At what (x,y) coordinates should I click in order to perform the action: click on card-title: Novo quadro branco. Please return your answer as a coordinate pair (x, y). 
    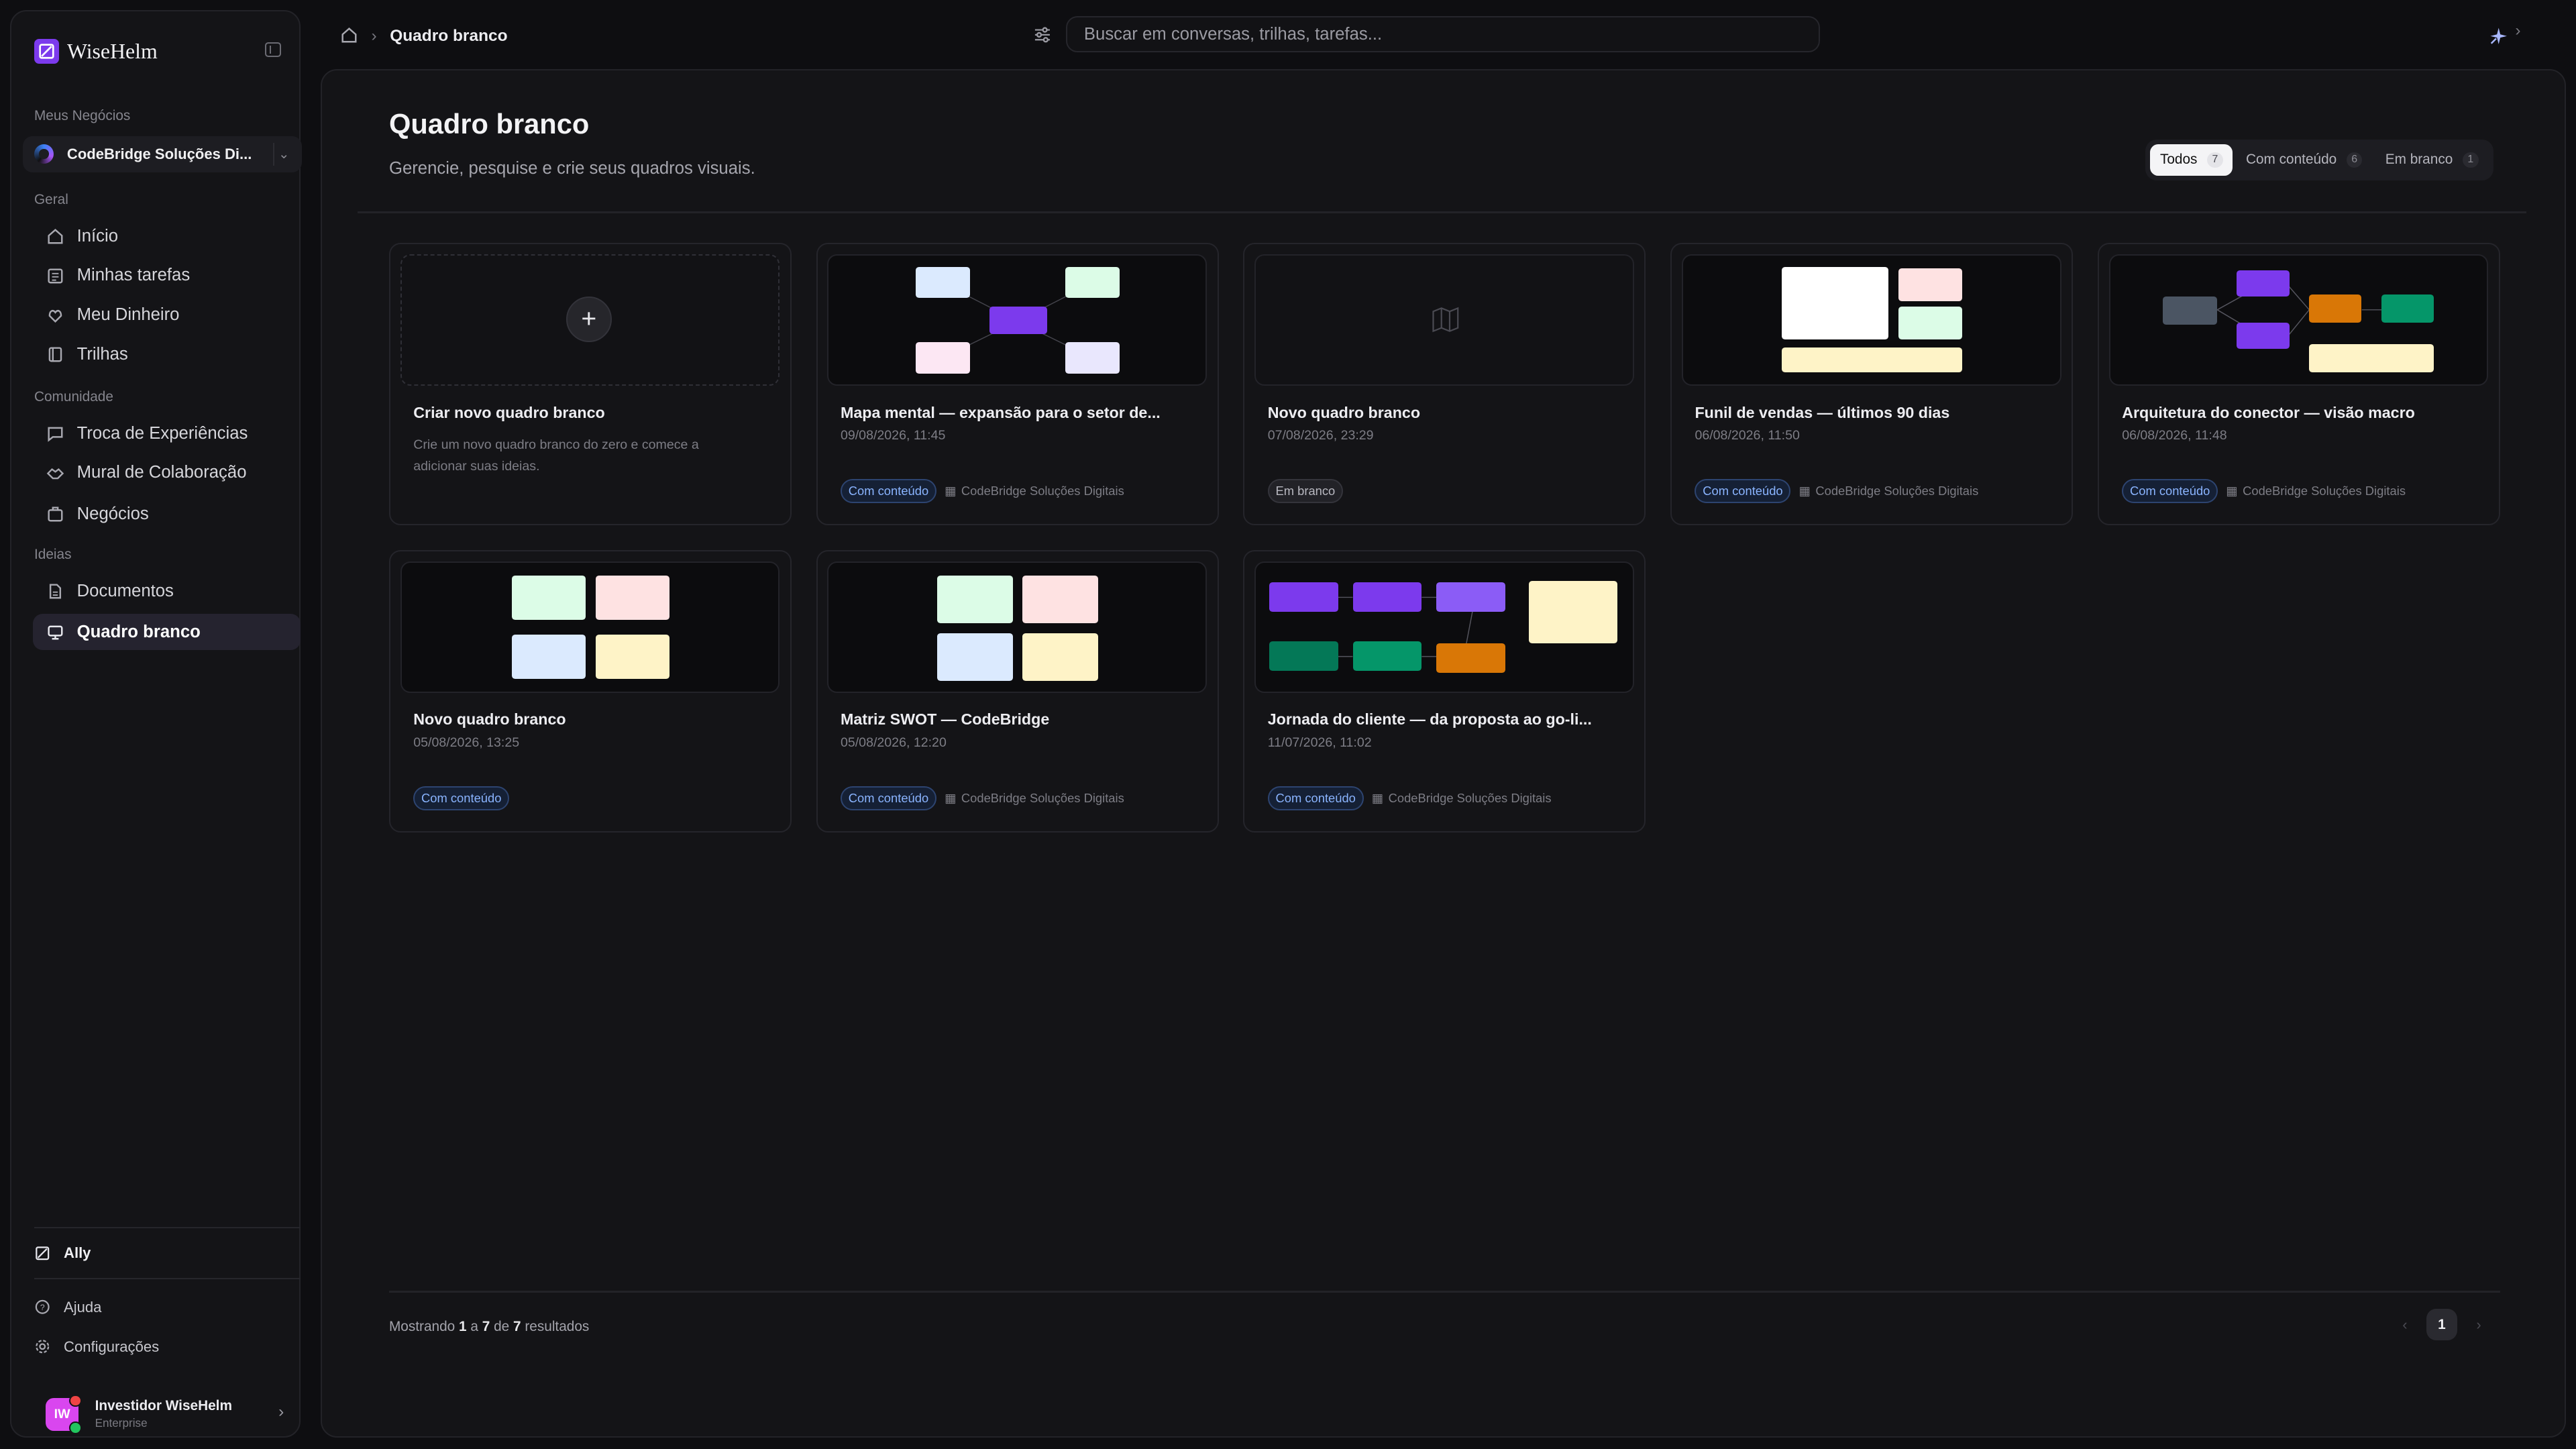
    Looking at the image, I should click on (1344, 412).